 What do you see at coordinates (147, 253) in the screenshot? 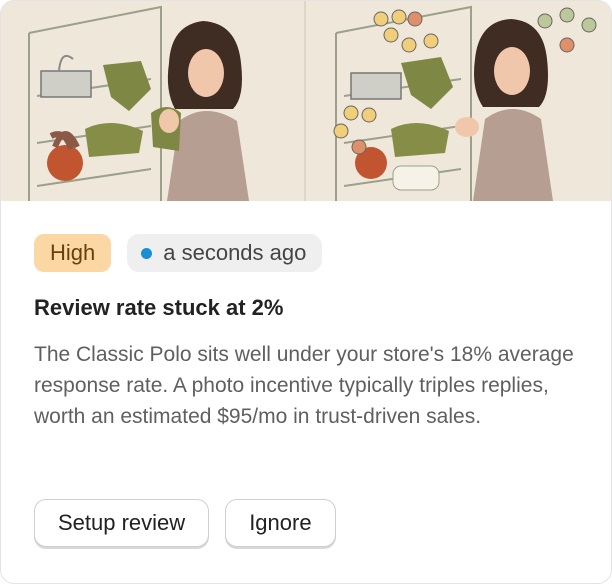
I see `status-dot-icon` at bounding box center [147, 253].